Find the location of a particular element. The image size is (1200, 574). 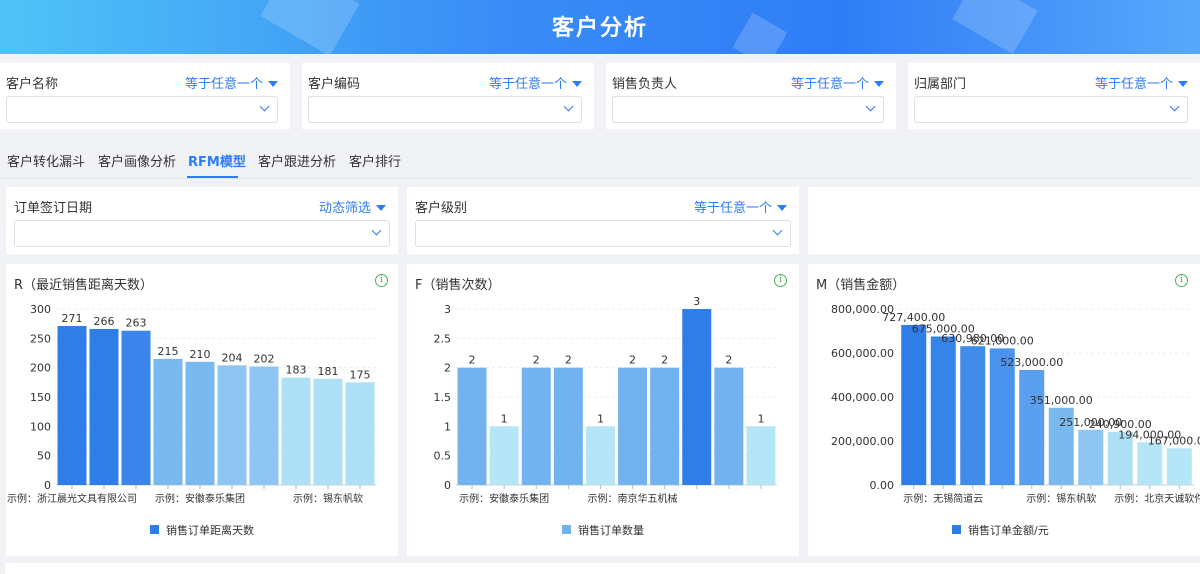

x-tick-label: 示例：安徽泰乐集团 is located at coordinates (504, 498).